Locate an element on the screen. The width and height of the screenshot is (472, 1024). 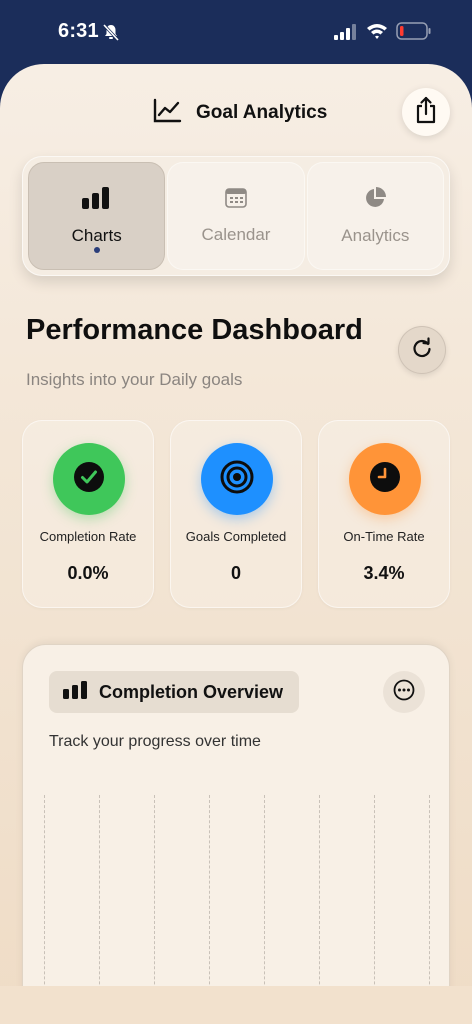
refresh-button is located at coordinates (422, 350).